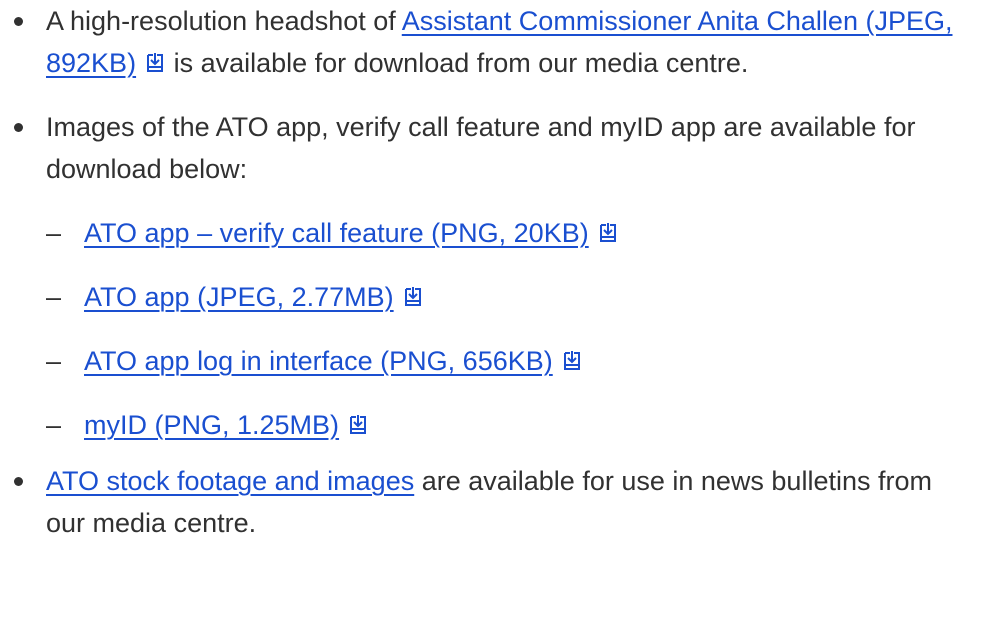 This screenshot has width=996, height=626. I want to click on login-interface-download-link: ATO app log in interface (PNG, 656KB), so click(318, 361).